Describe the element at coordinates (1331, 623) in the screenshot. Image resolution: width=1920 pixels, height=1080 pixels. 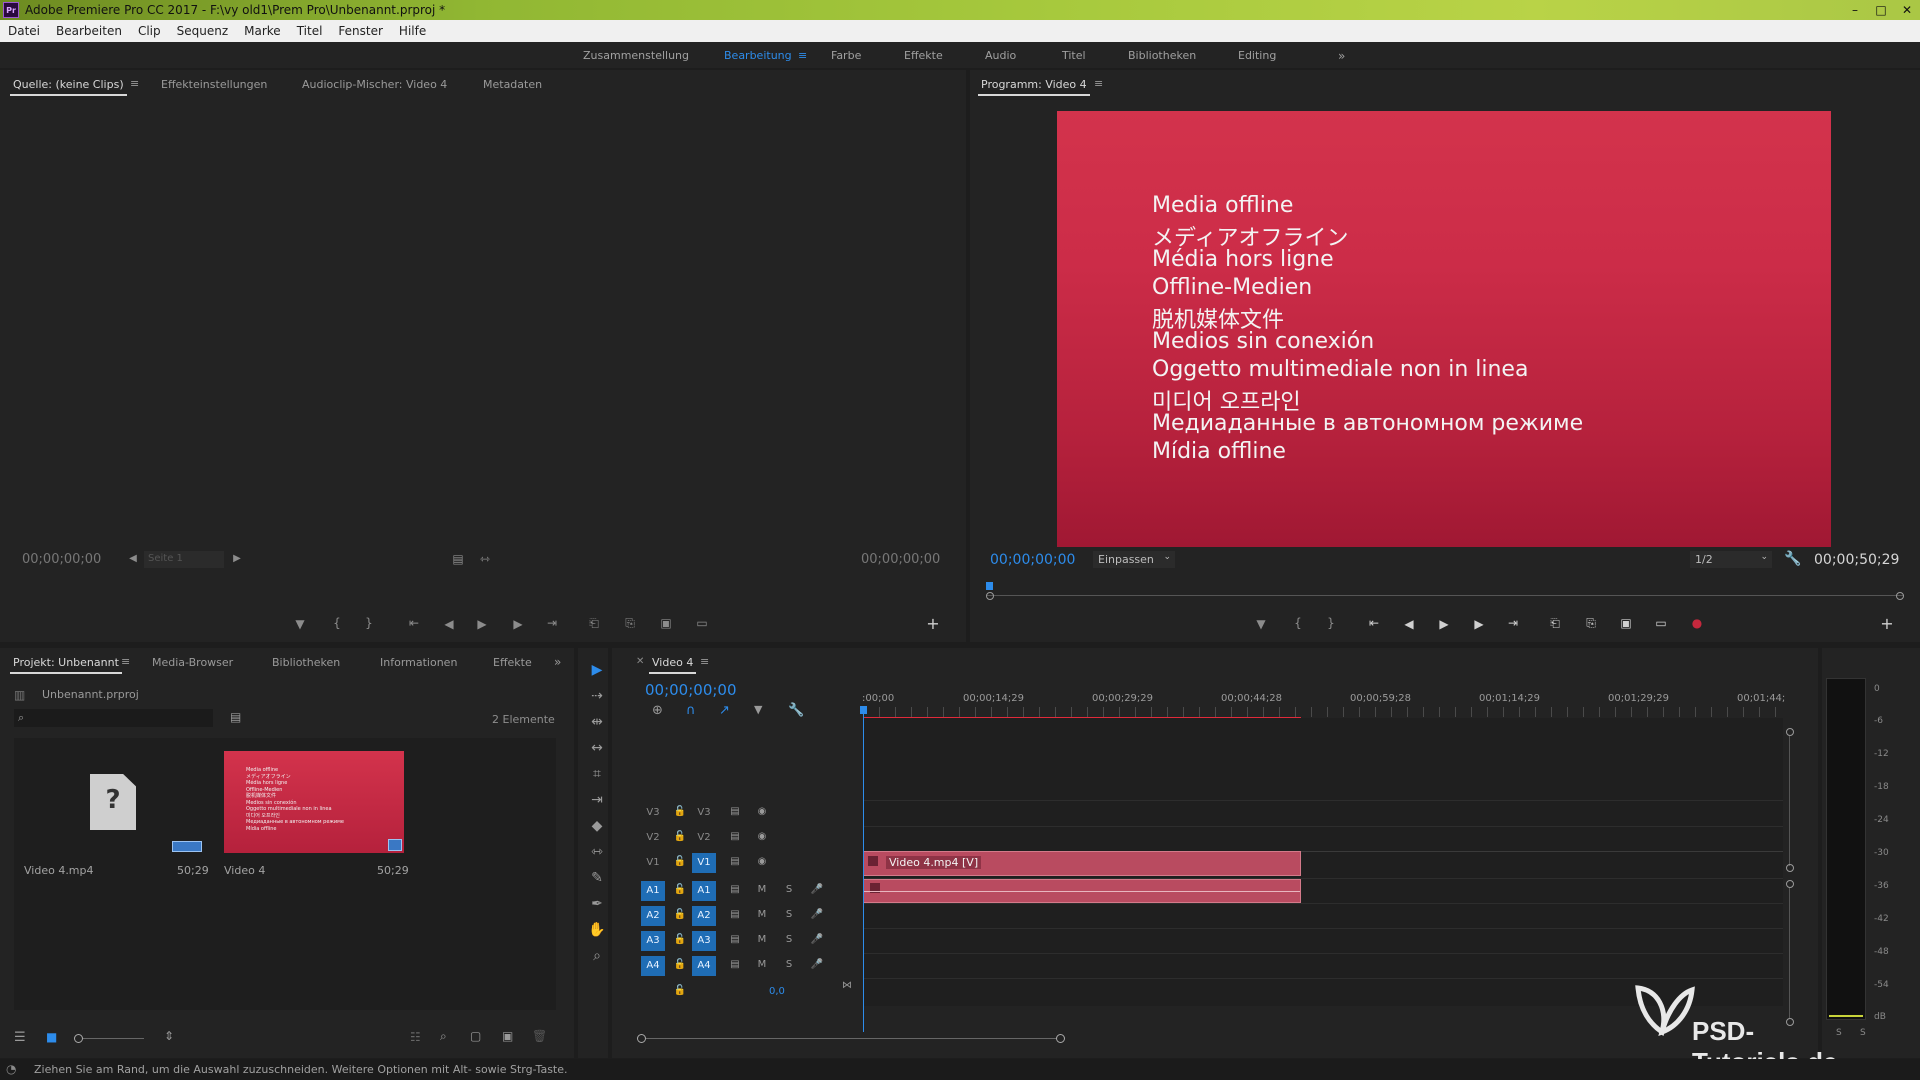
I see `mark-out-icon: }` at that location.